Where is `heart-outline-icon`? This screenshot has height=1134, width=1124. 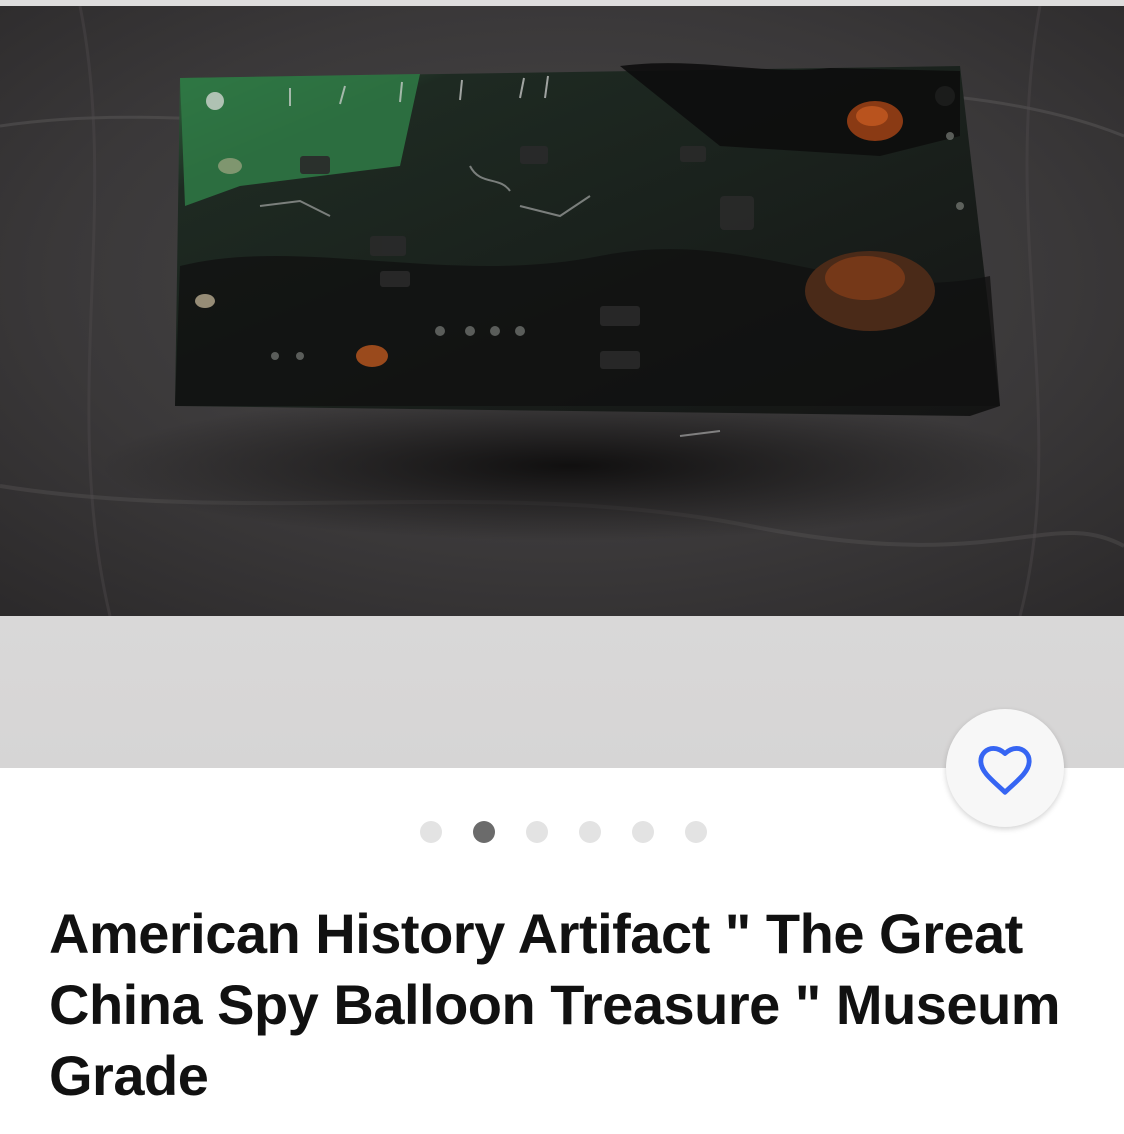
heart-outline-icon is located at coordinates (1005, 770).